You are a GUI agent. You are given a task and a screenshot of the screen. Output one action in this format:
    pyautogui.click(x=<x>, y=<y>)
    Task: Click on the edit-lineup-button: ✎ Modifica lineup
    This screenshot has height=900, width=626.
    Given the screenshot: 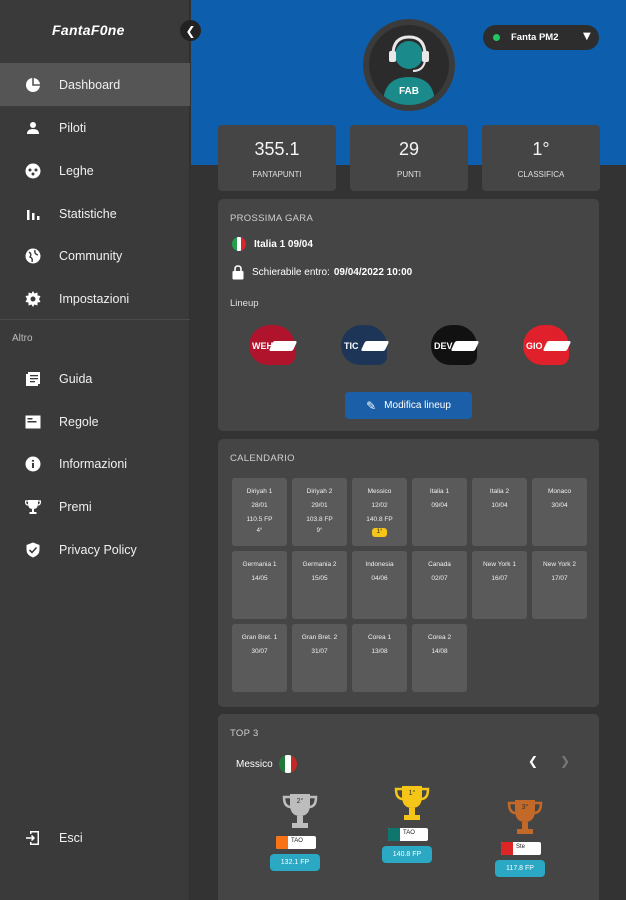 What is the action you would take?
    pyautogui.click(x=408, y=405)
    